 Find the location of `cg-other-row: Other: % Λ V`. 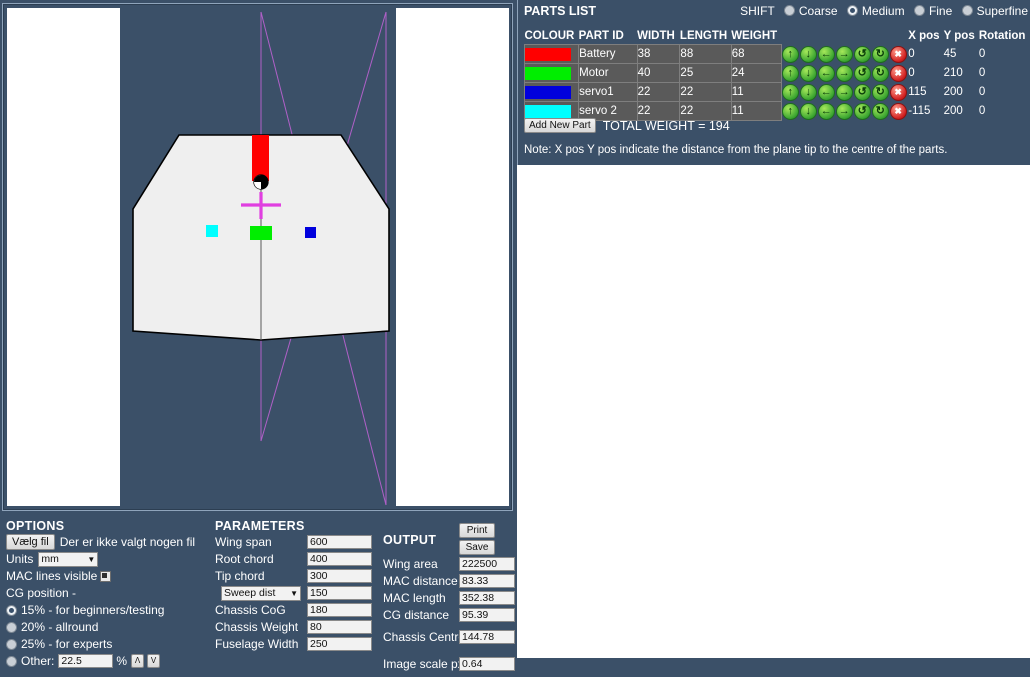

cg-other-row: Other: % Λ V is located at coordinates (108, 661).